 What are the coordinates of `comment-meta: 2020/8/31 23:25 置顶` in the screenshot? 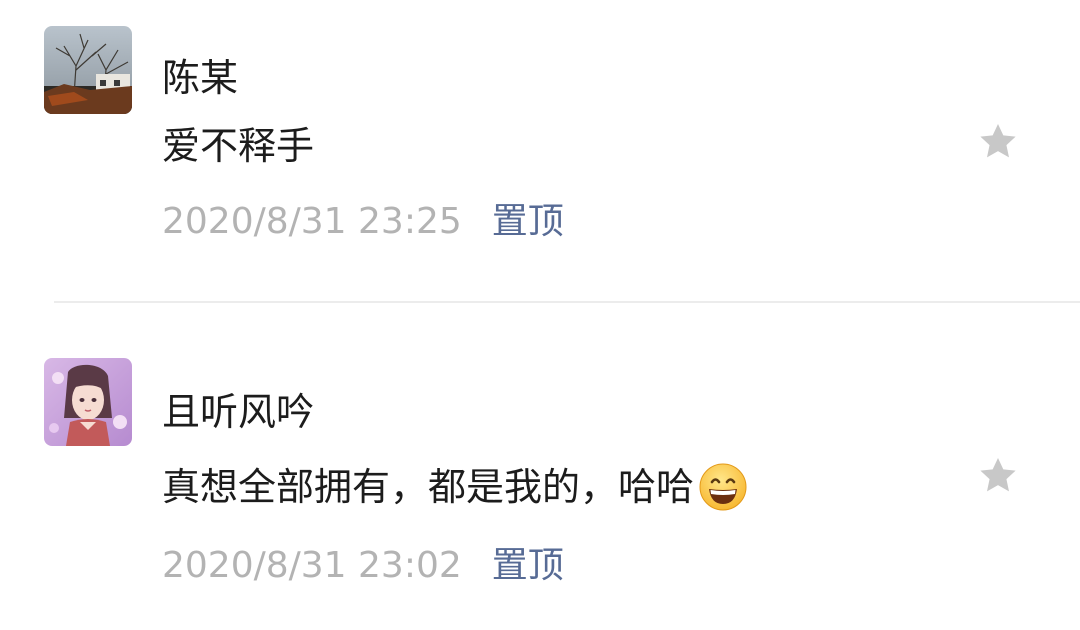 It's located at (363, 222).